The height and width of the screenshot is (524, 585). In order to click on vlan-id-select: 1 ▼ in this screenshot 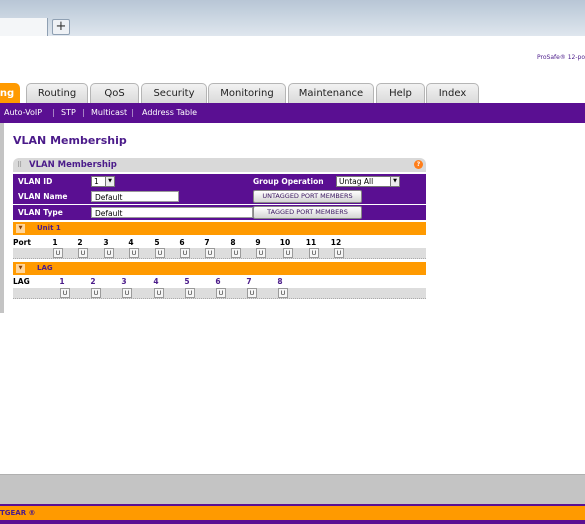, I will do `click(103, 181)`.